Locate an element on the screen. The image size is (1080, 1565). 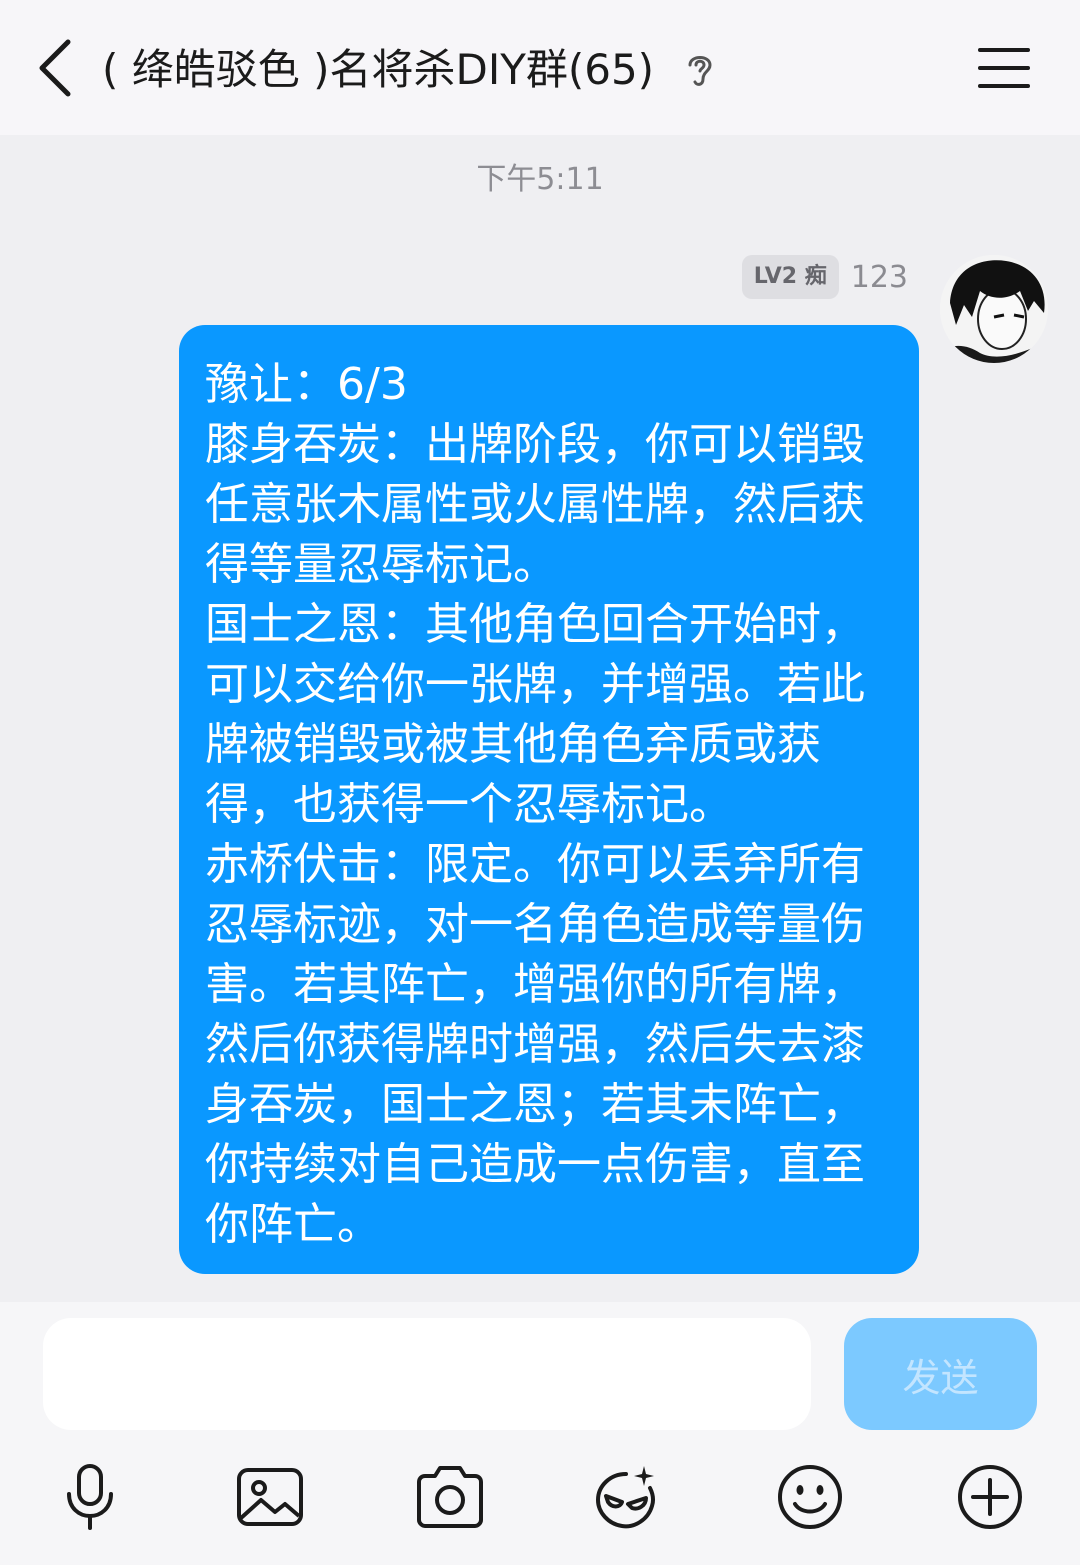
sender-name: 123 is located at coordinates (879, 277).